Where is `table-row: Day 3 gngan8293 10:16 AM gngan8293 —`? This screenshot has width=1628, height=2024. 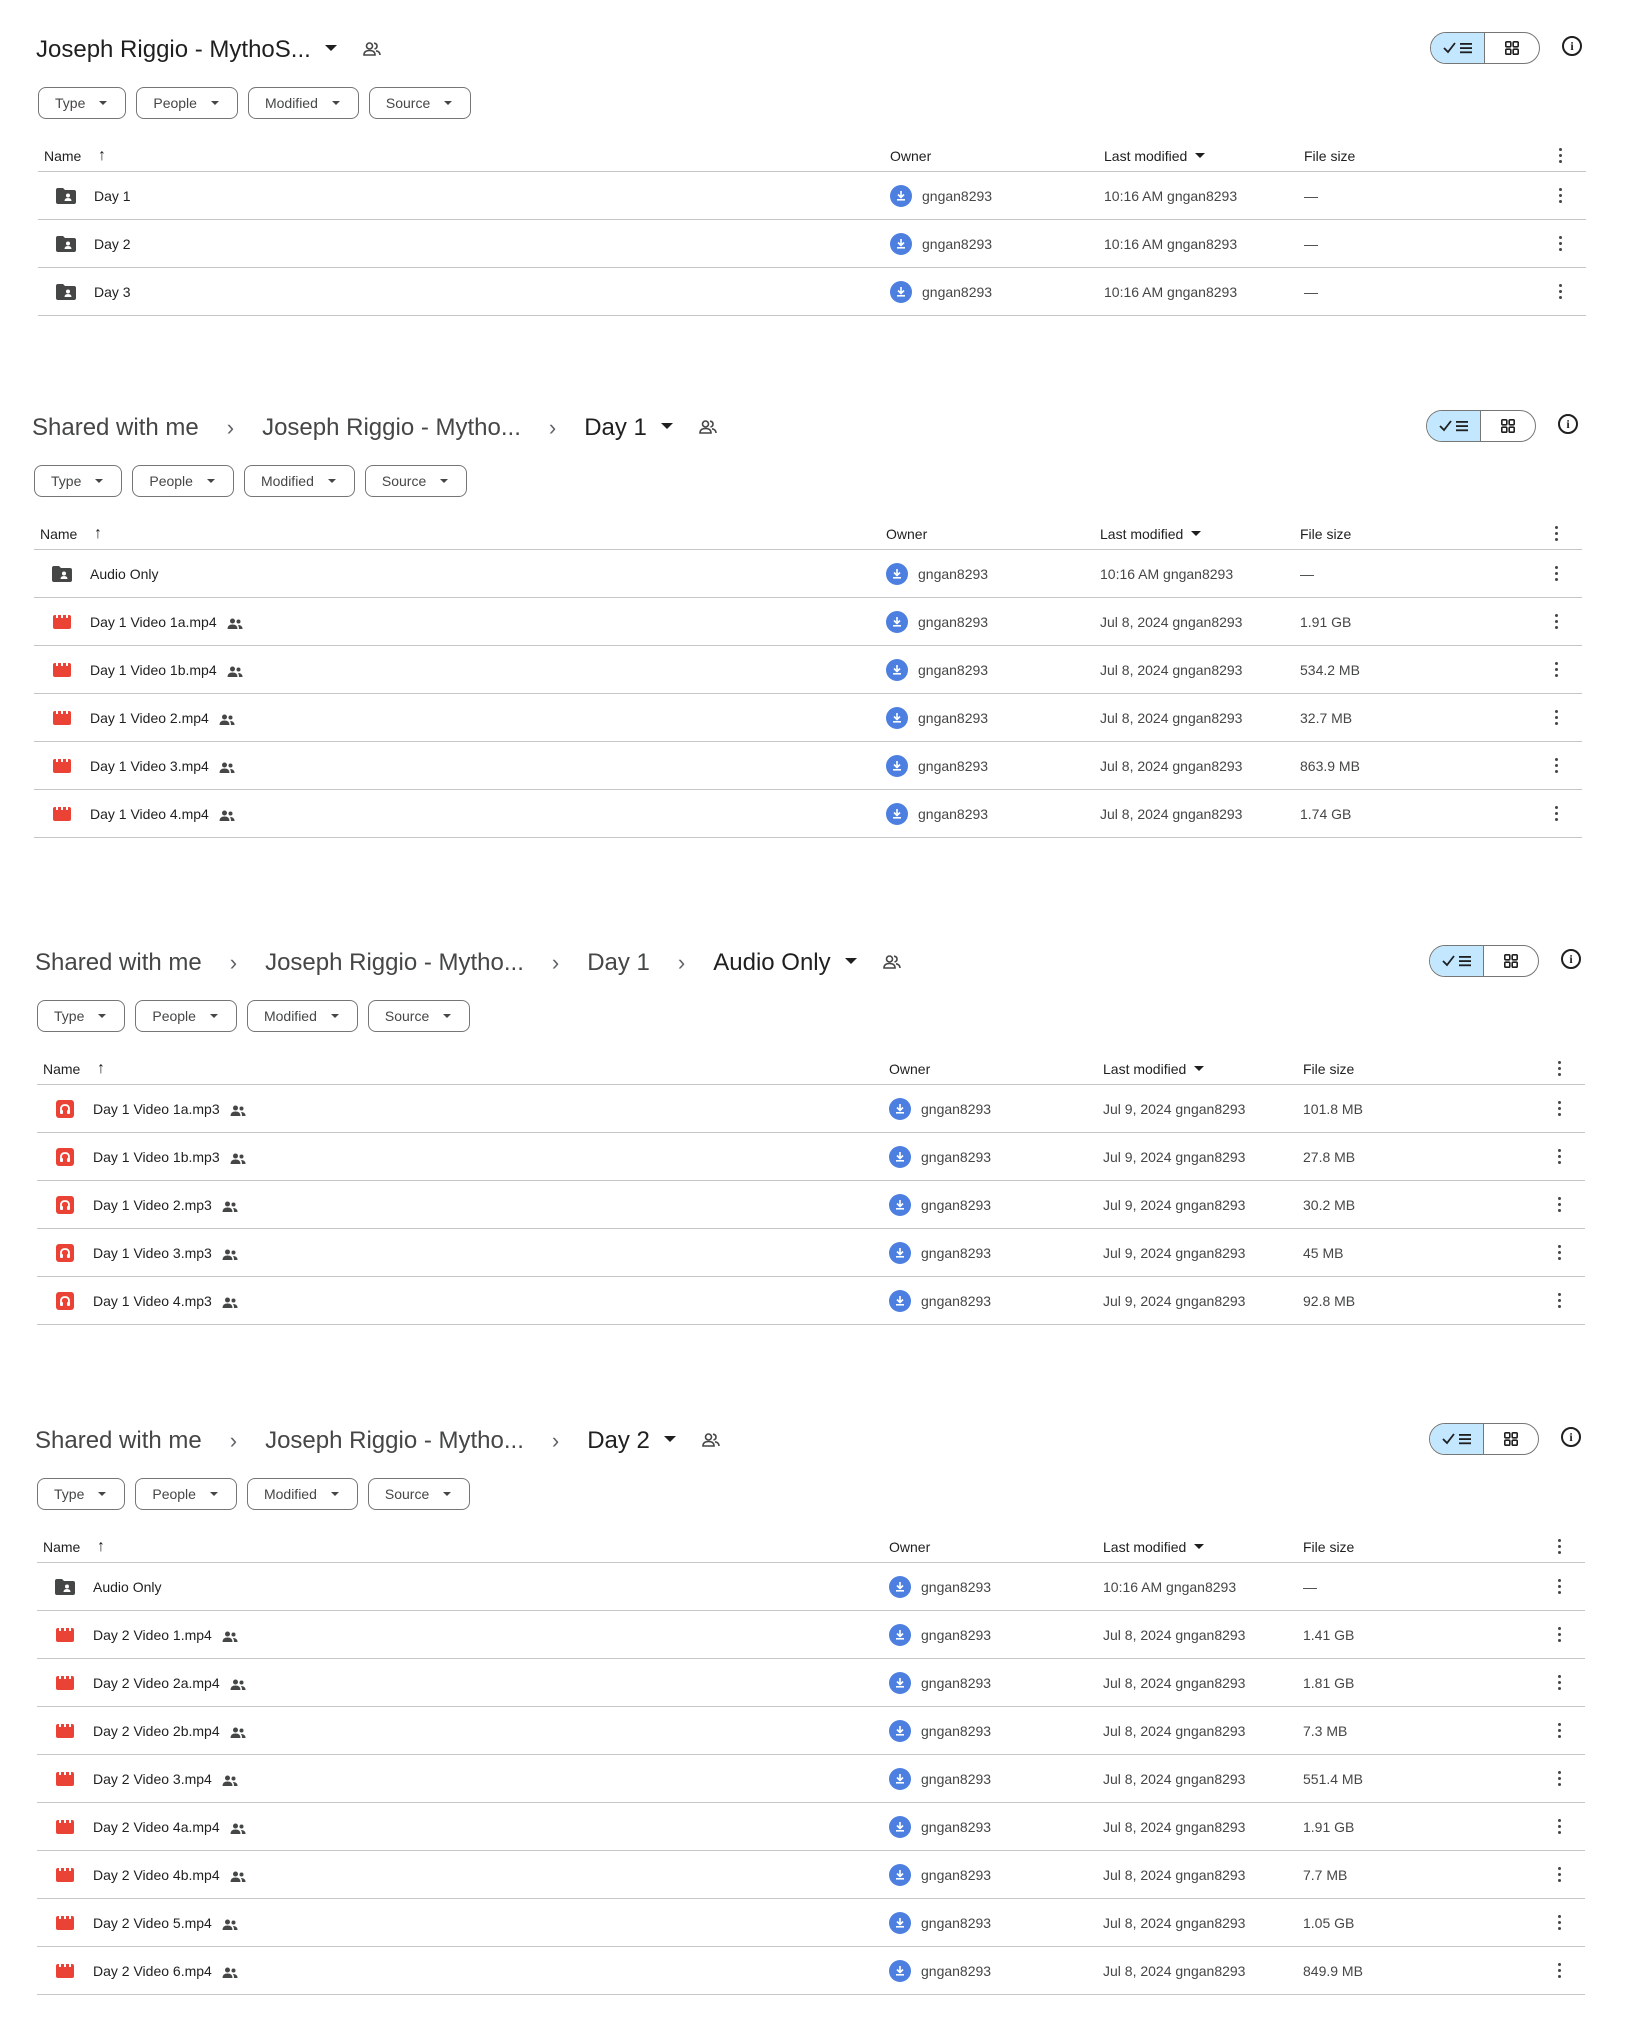 table-row: Day 3 gngan8293 10:16 AM gngan8293 — is located at coordinates (812, 292).